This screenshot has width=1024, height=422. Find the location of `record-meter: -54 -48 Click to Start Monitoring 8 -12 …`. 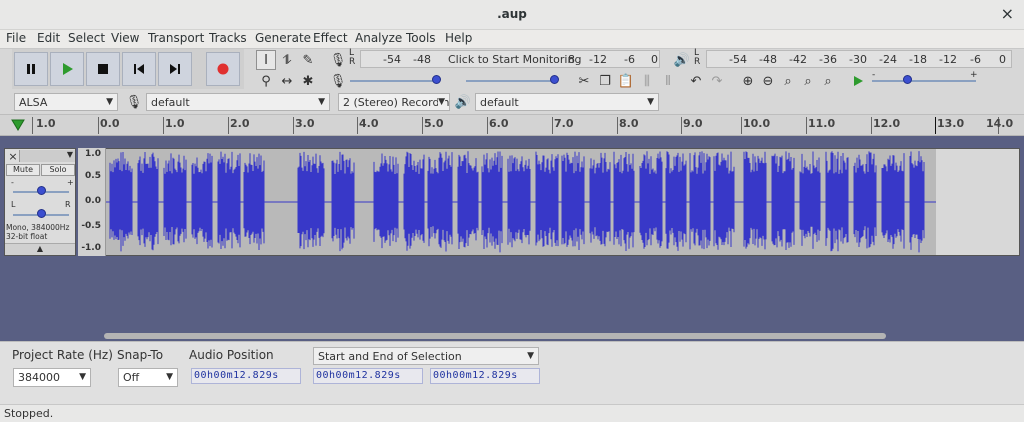

record-meter: -54 -48 Click to Start Monitoring 8 -12 … is located at coordinates (510, 59).